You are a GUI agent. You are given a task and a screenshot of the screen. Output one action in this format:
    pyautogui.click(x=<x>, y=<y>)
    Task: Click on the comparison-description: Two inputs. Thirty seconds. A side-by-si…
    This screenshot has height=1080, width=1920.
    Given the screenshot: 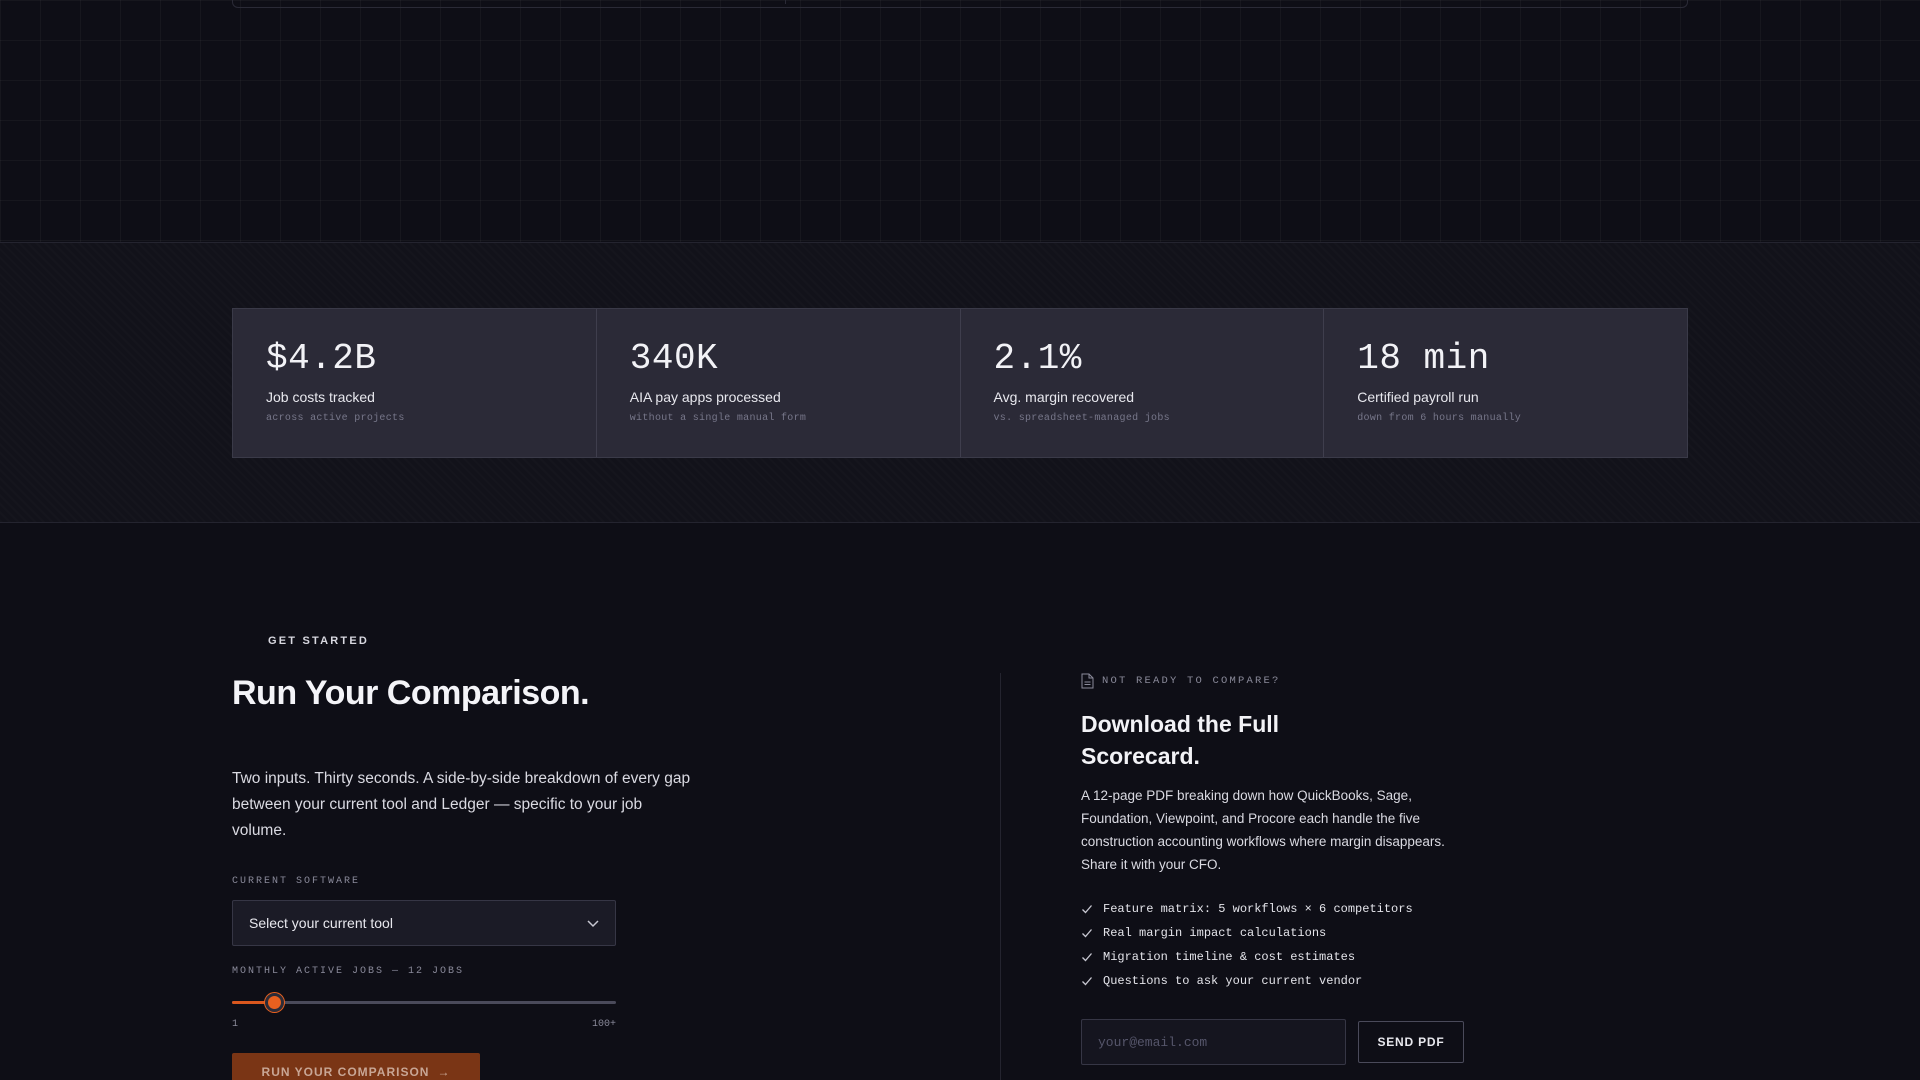 What is the action you would take?
    pyautogui.click(x=461, y=804)
    